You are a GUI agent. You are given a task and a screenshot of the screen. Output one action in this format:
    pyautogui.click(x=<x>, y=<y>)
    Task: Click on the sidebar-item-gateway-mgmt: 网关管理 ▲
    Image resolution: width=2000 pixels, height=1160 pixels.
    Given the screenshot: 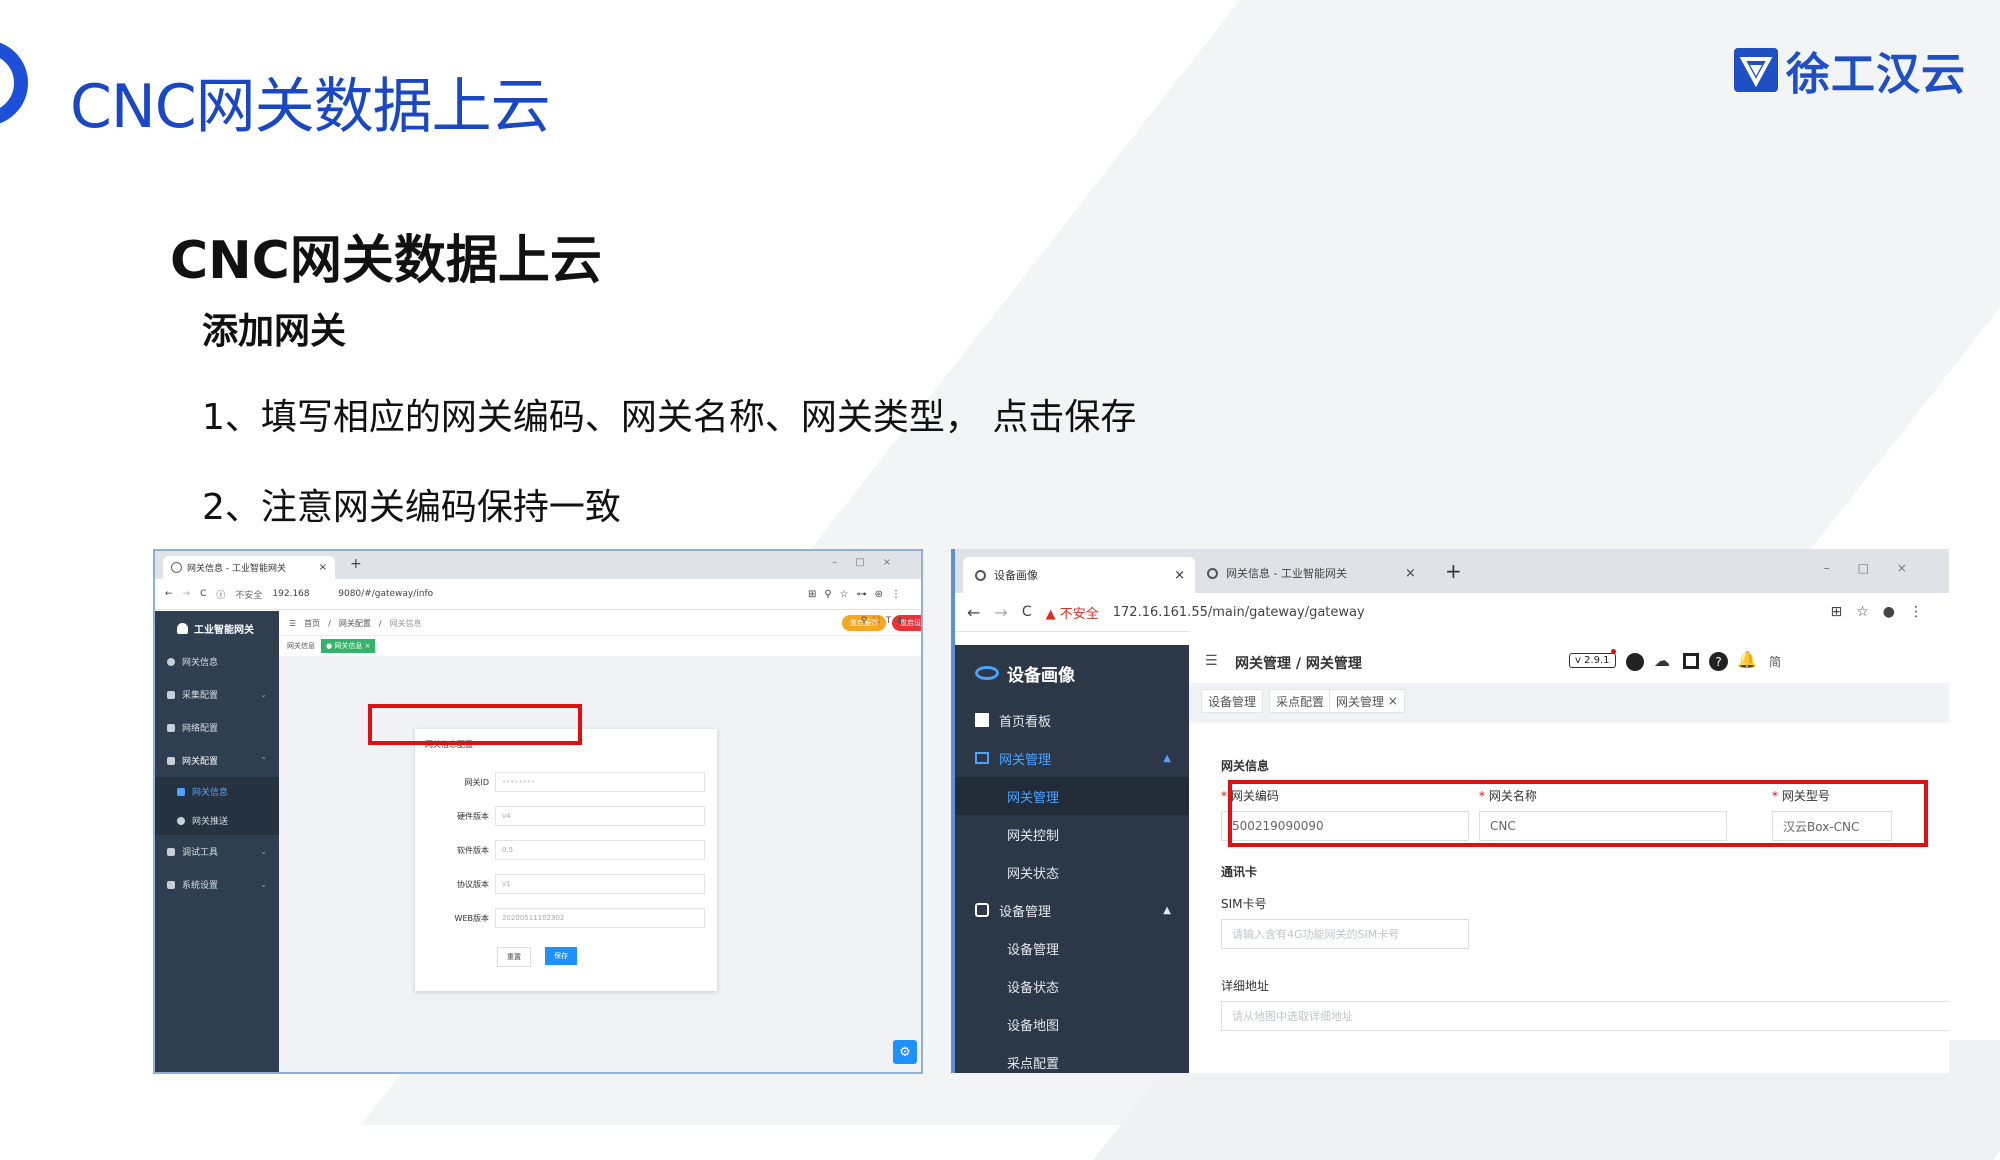 What is the action you would take?
    pyautogui.click(x=1072, y=758)
    